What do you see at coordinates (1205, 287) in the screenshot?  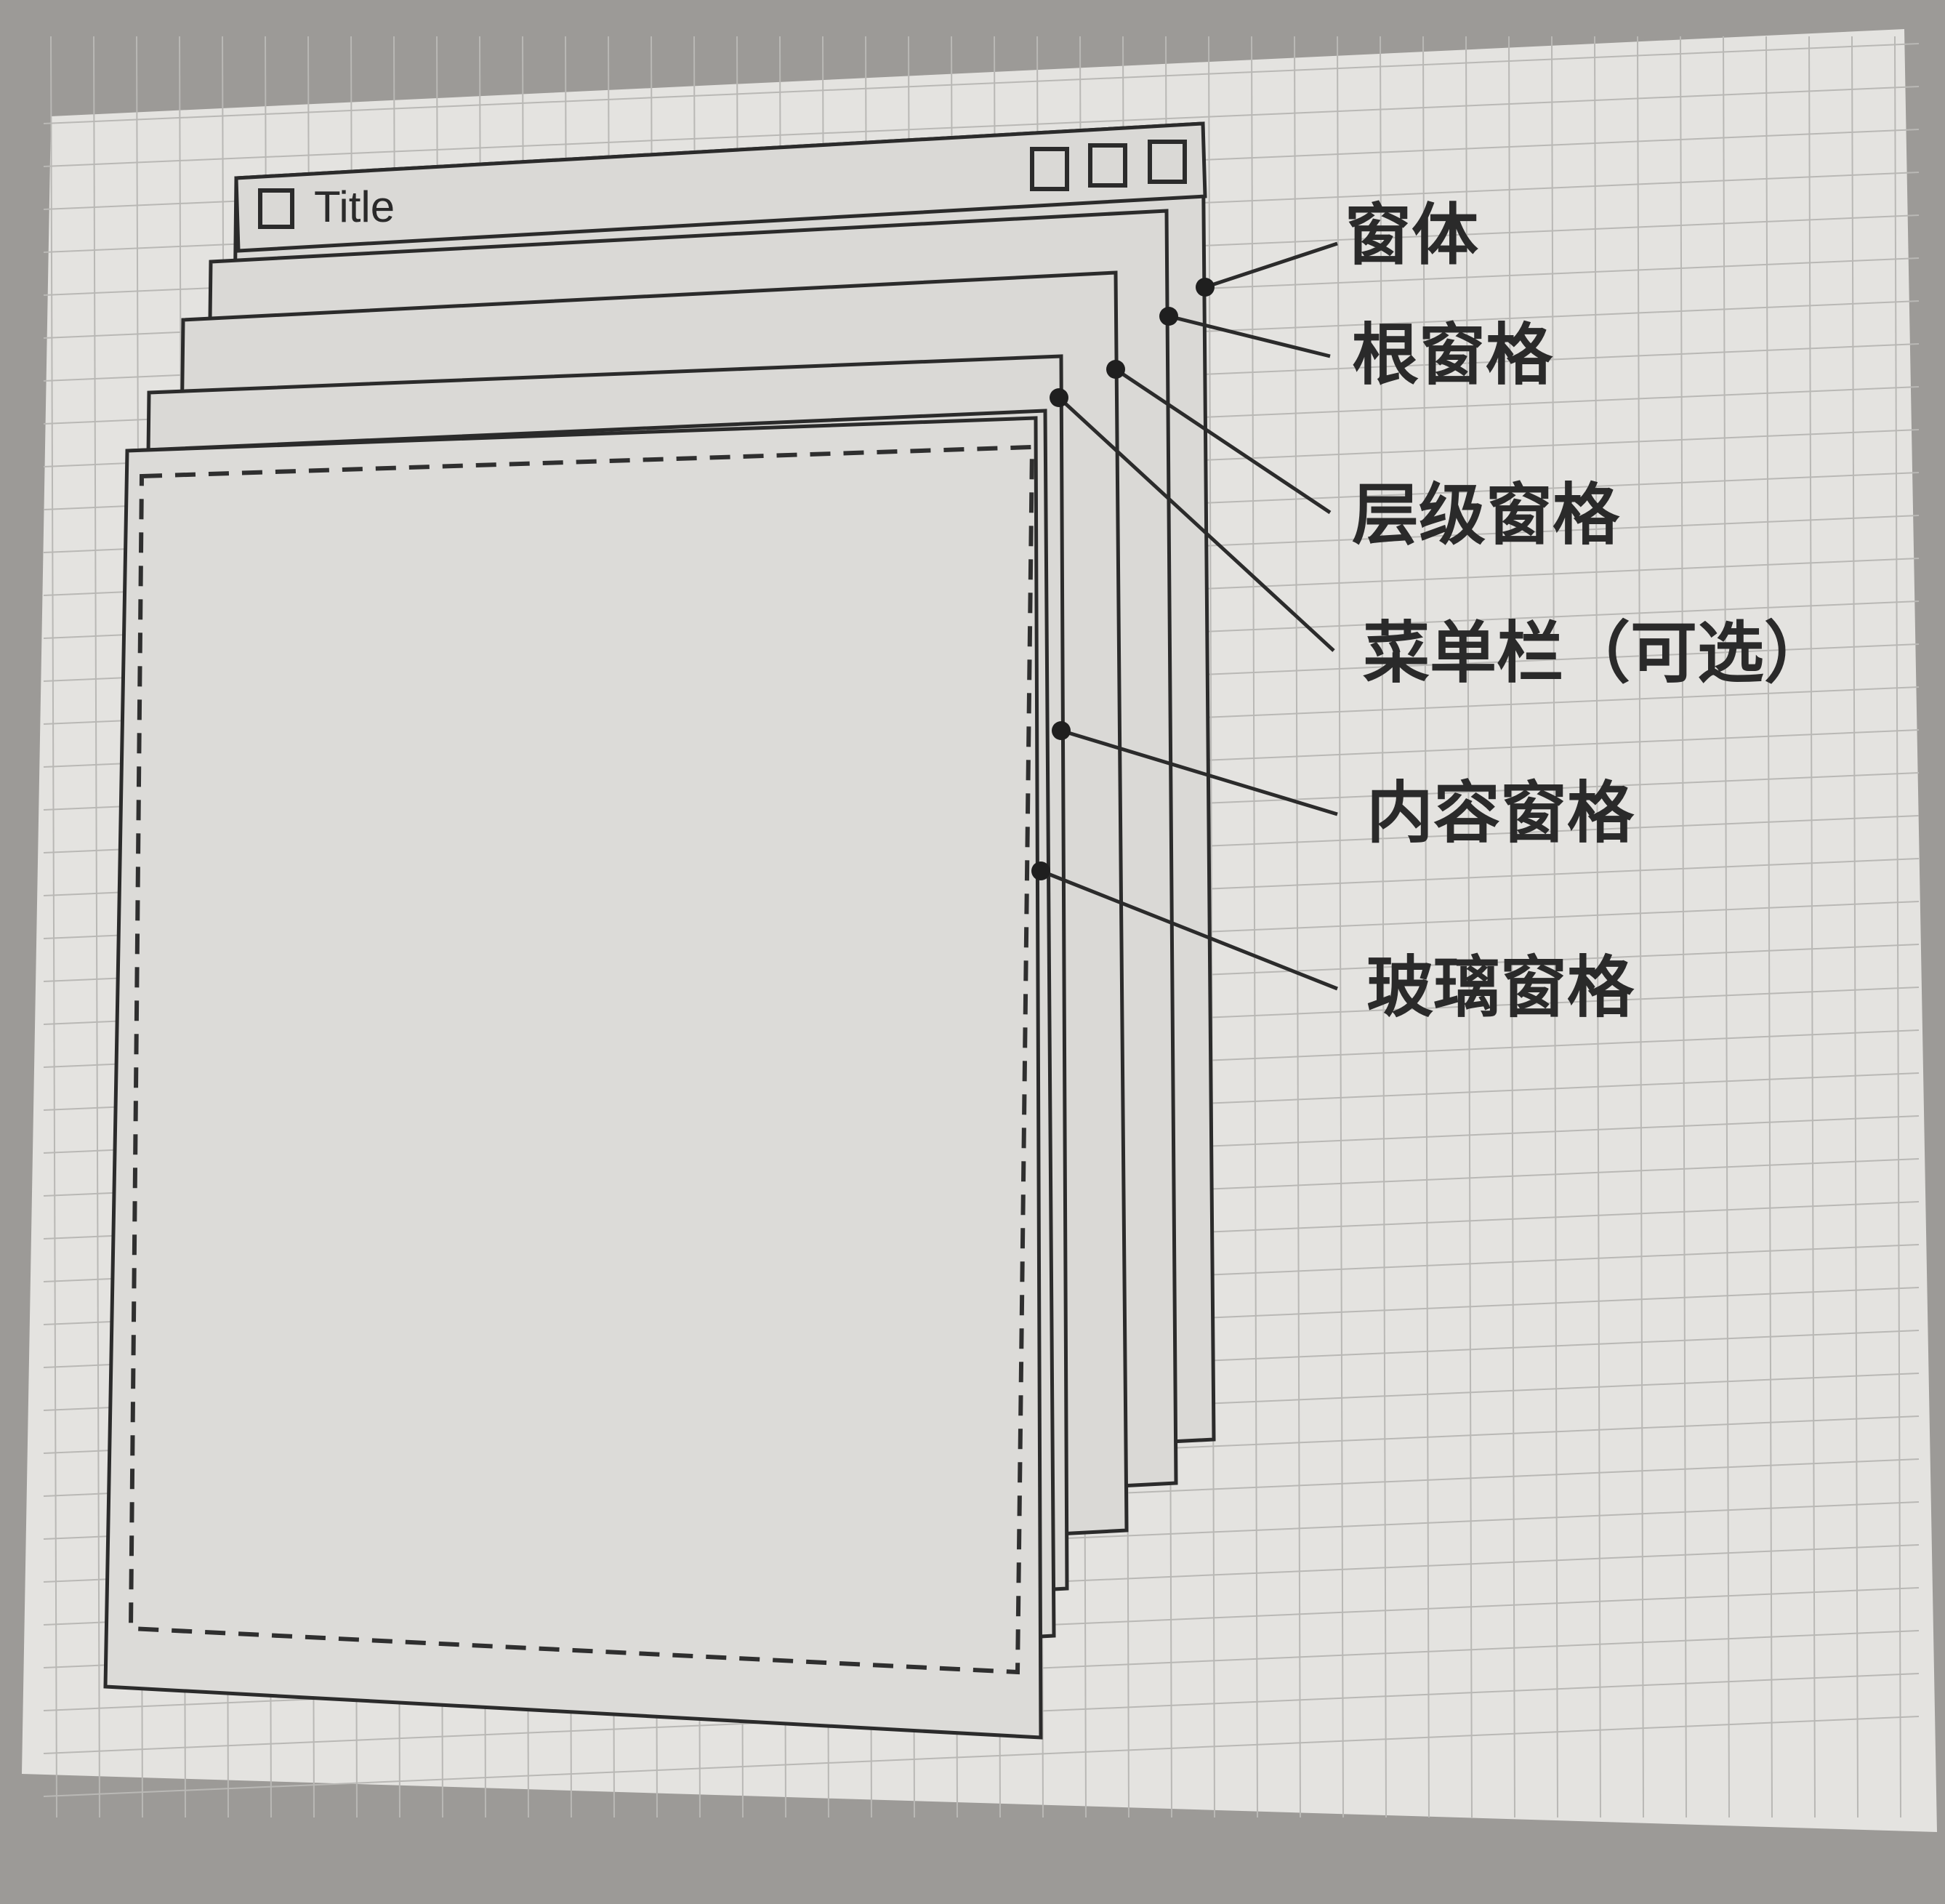 I see `frame-callout-dot` at bounding box center [1205, 287].